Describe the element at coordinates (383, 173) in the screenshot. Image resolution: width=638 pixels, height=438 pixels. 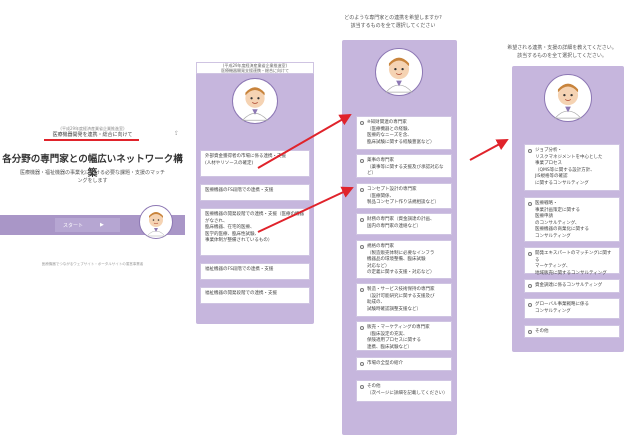
I see `connector-arrows` at that location.